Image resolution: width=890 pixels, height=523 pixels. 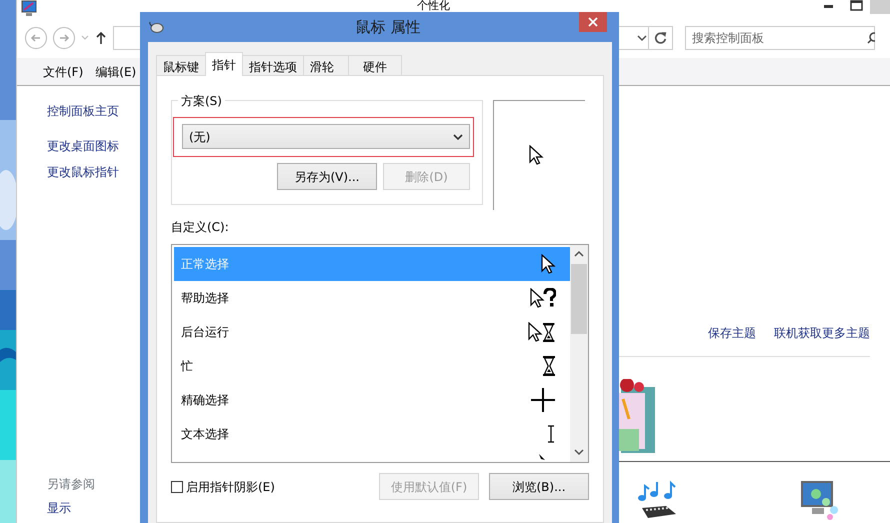 What do you see at coordinates (433, 6) in the screenshot?
I see `window-title: 个性化` at bounding box center [433, 6].